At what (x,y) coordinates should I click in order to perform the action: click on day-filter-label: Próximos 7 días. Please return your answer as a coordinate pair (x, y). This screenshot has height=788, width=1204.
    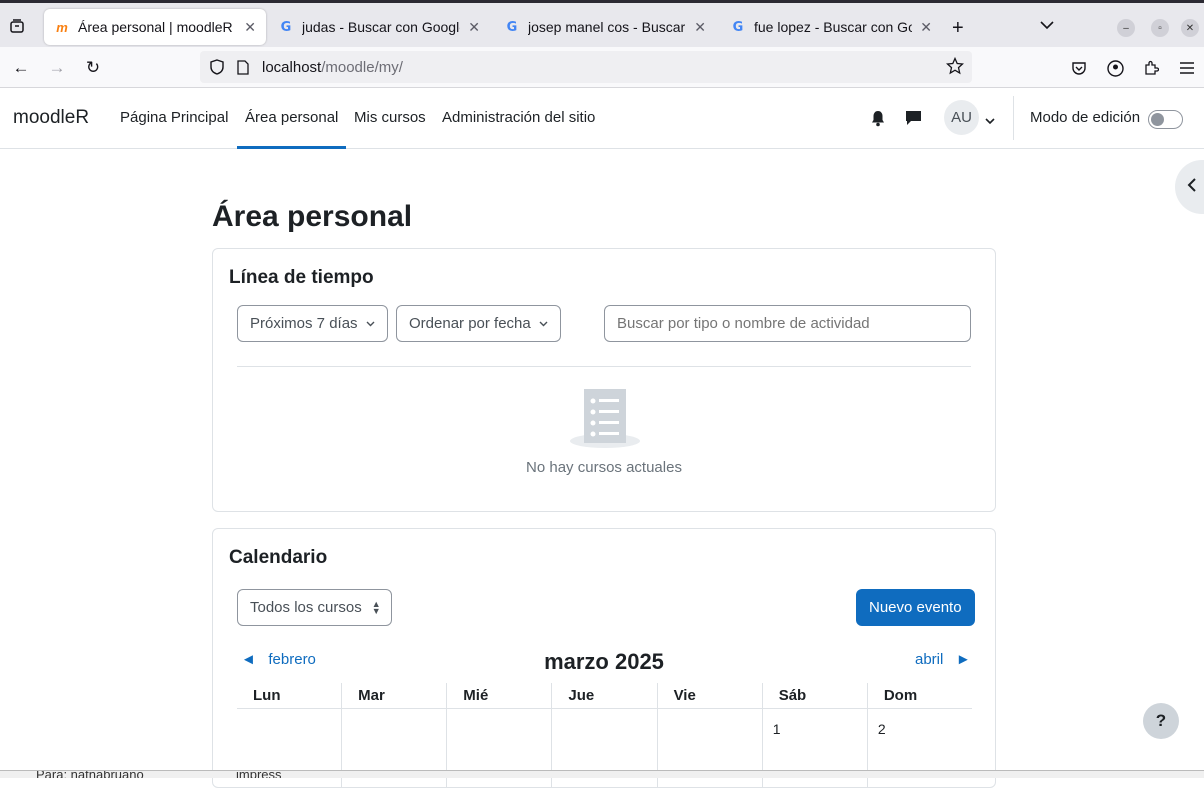
    Looking at the image, I should click on (304, 323).